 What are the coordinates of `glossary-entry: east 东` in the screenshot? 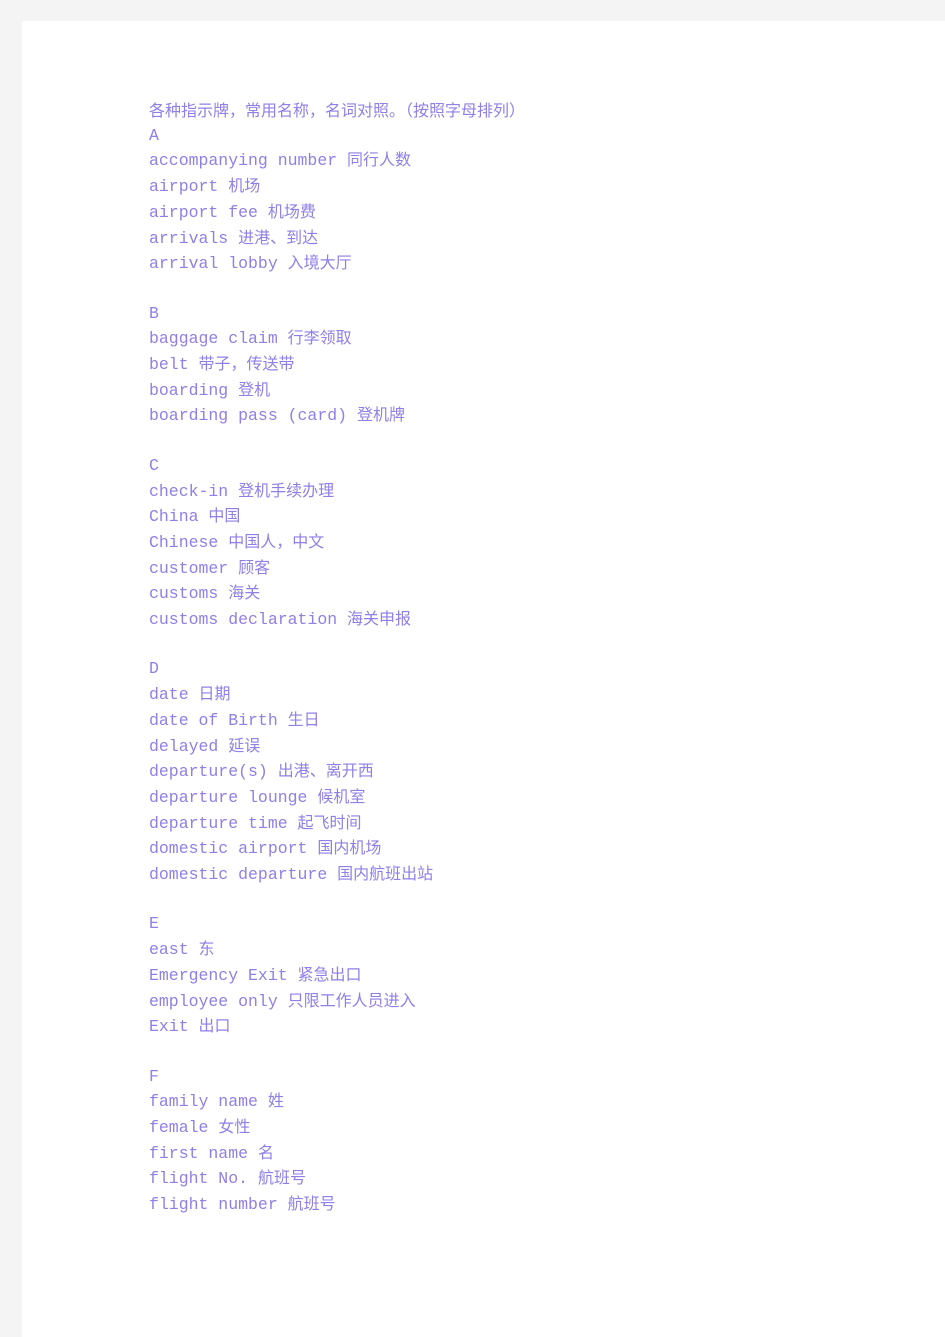 It's located at (529, 950).